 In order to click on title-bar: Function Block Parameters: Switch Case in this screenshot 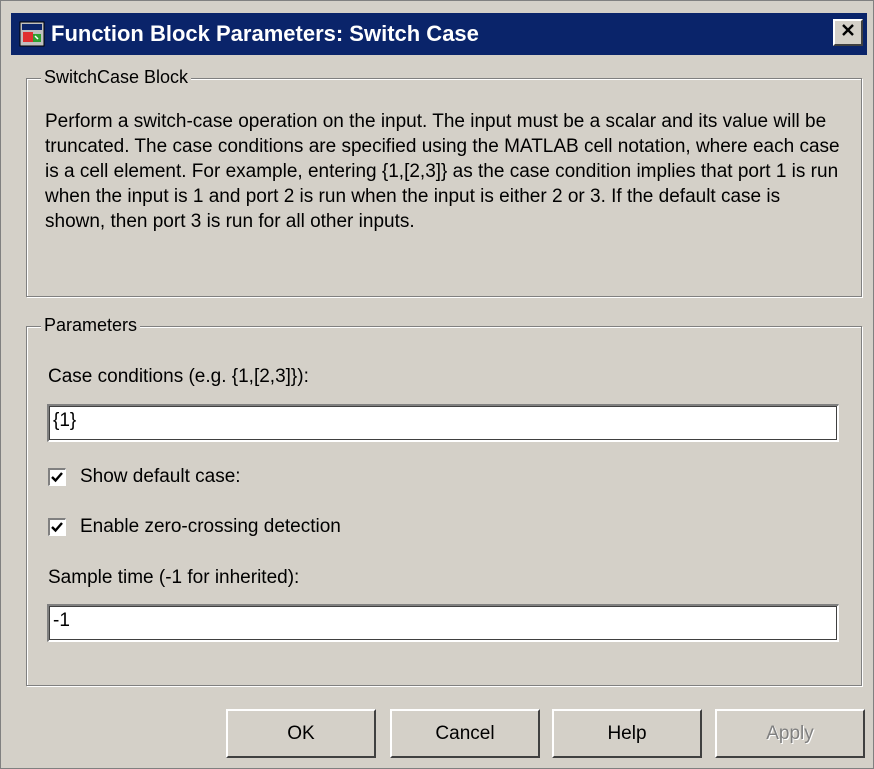, I will do `click(439, 34)`.